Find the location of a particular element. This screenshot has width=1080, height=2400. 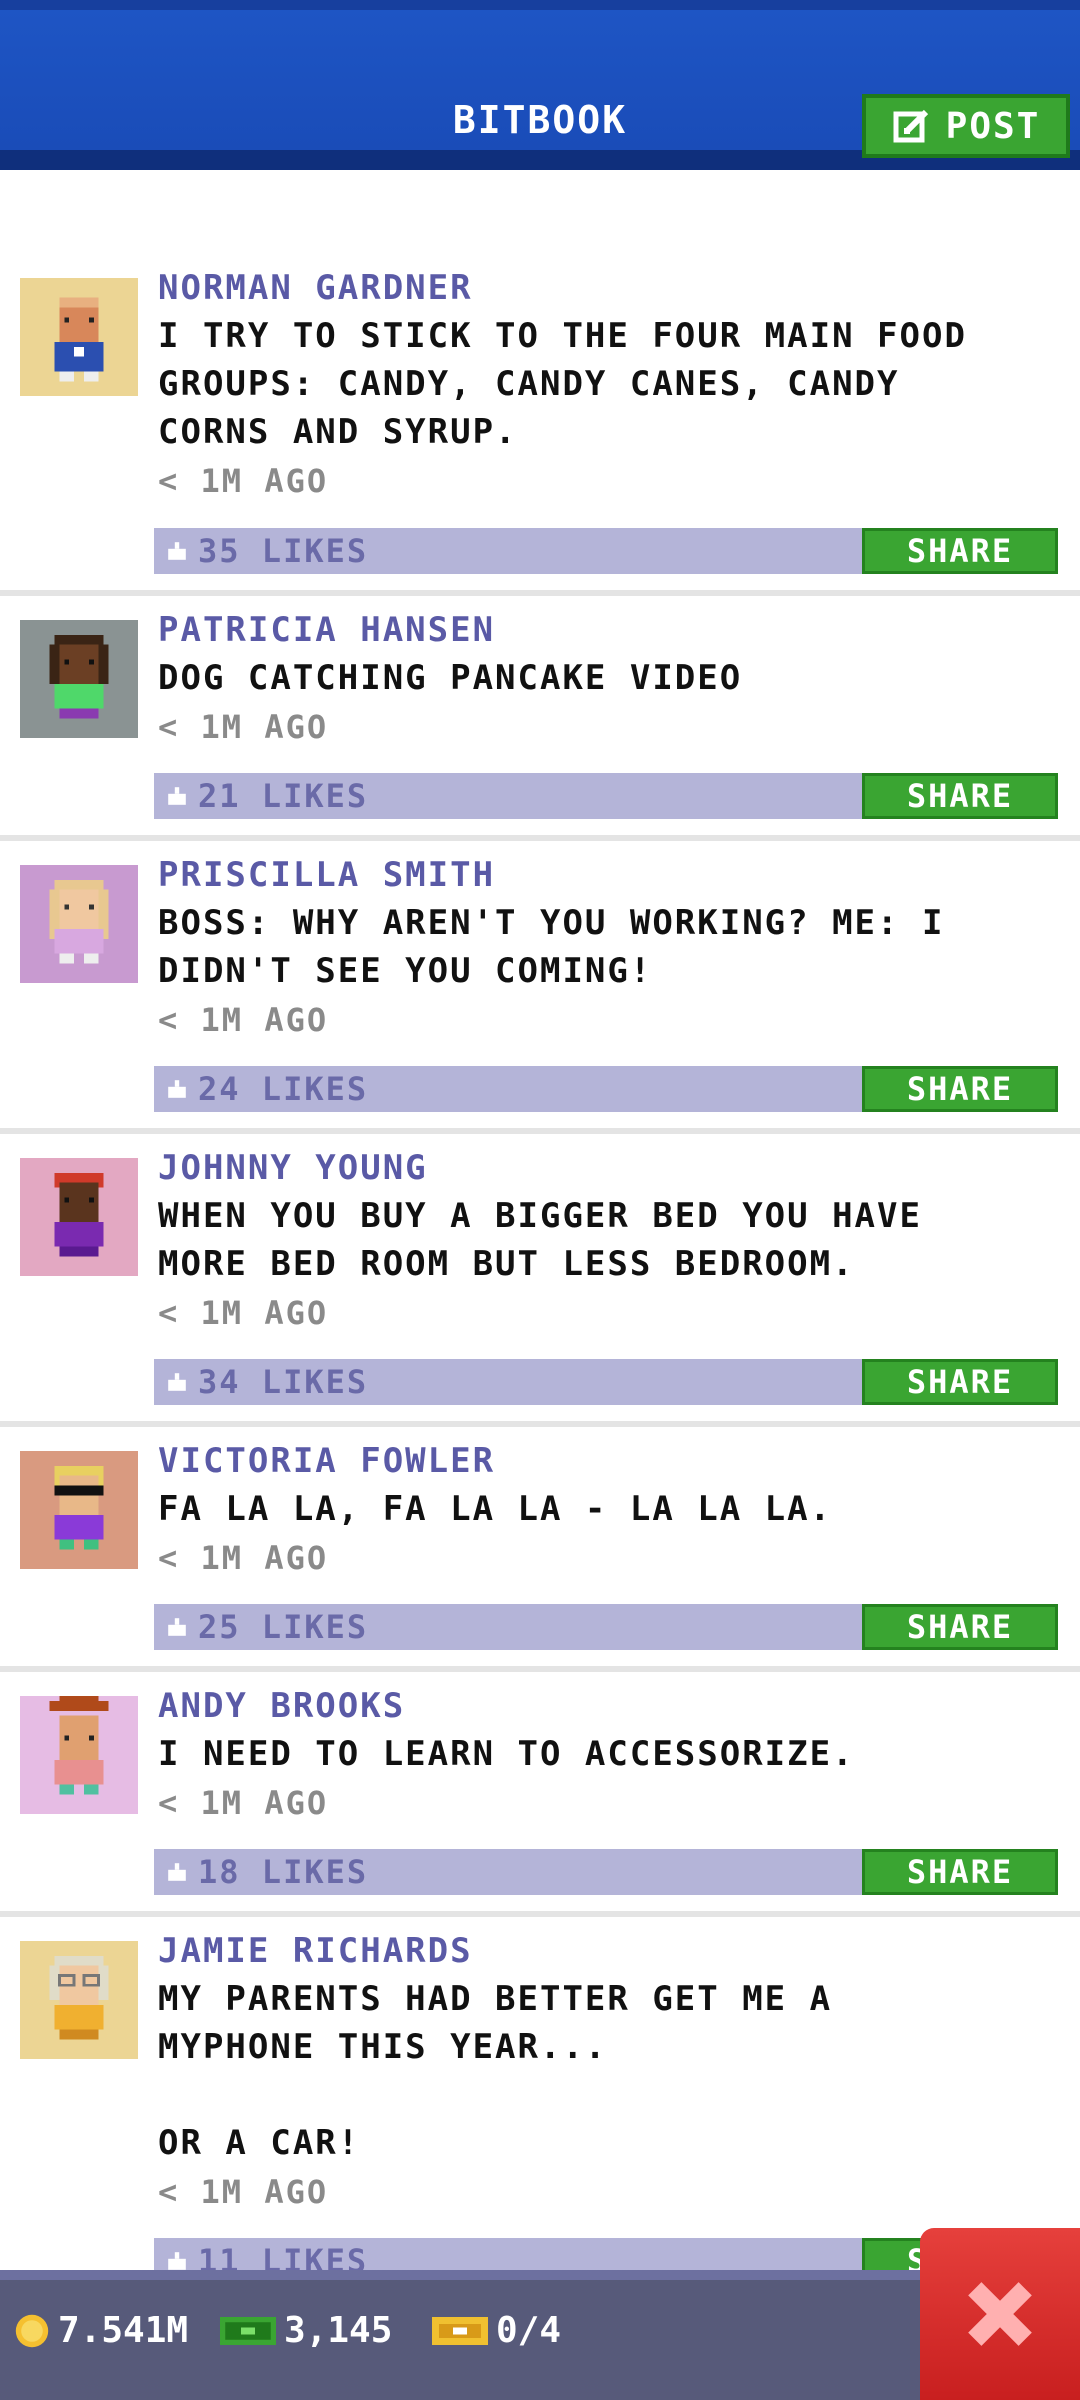

likes-count: 21 LIKES is located at coordinates (283, 796).